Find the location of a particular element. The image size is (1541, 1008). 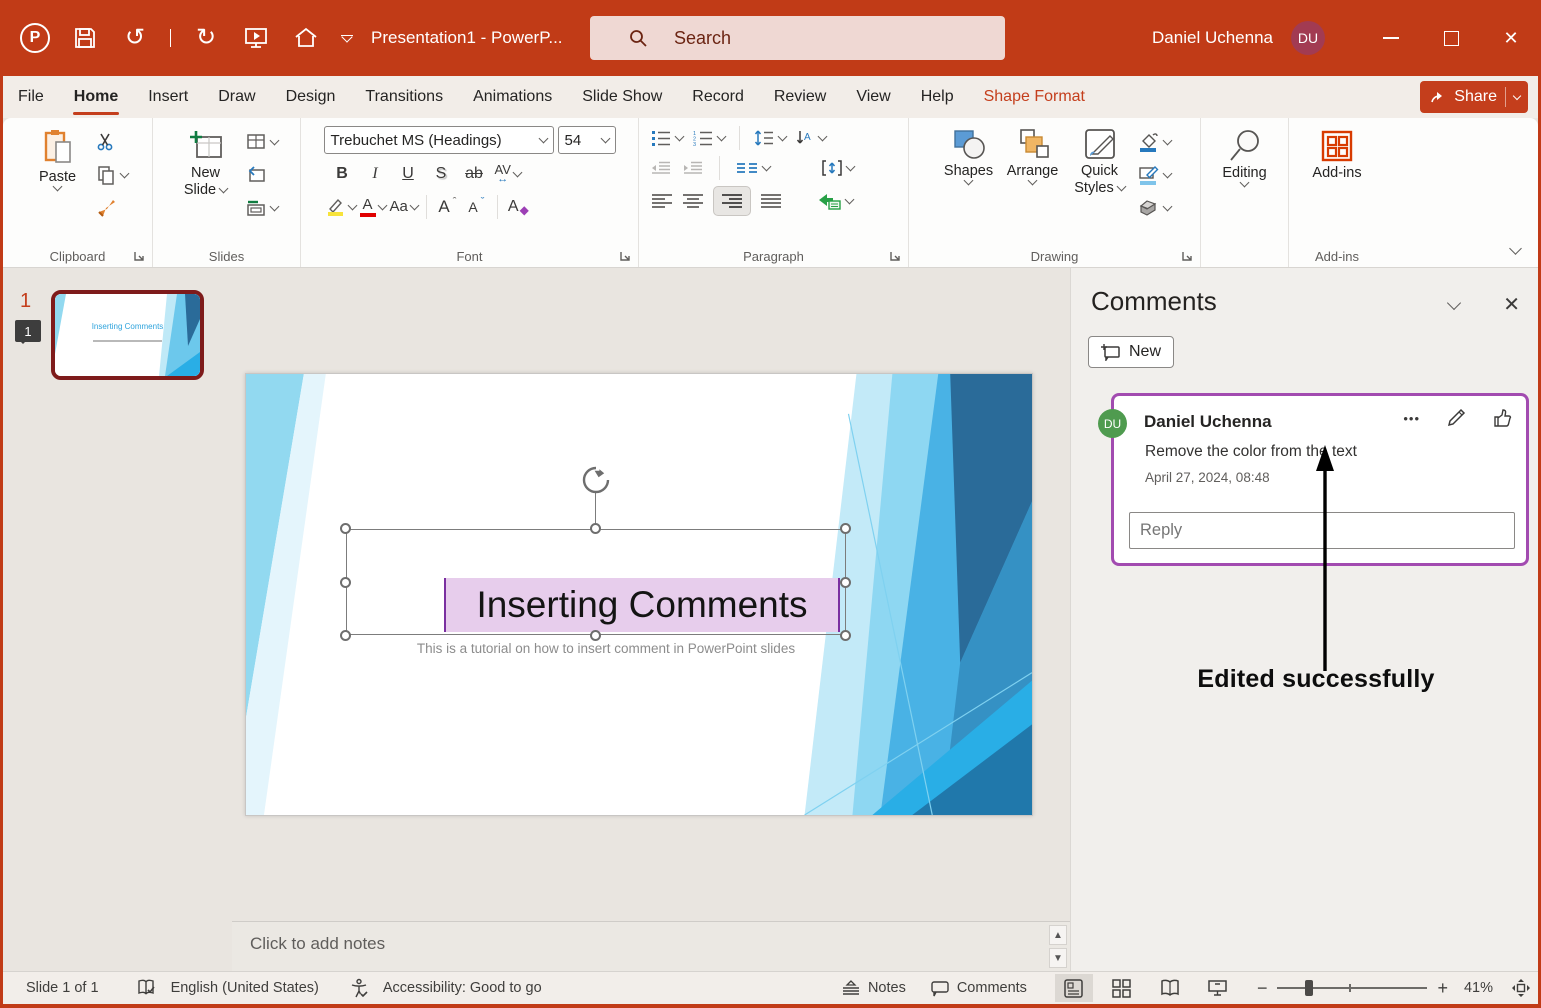

copy-button is located at coordinates (112, 175).